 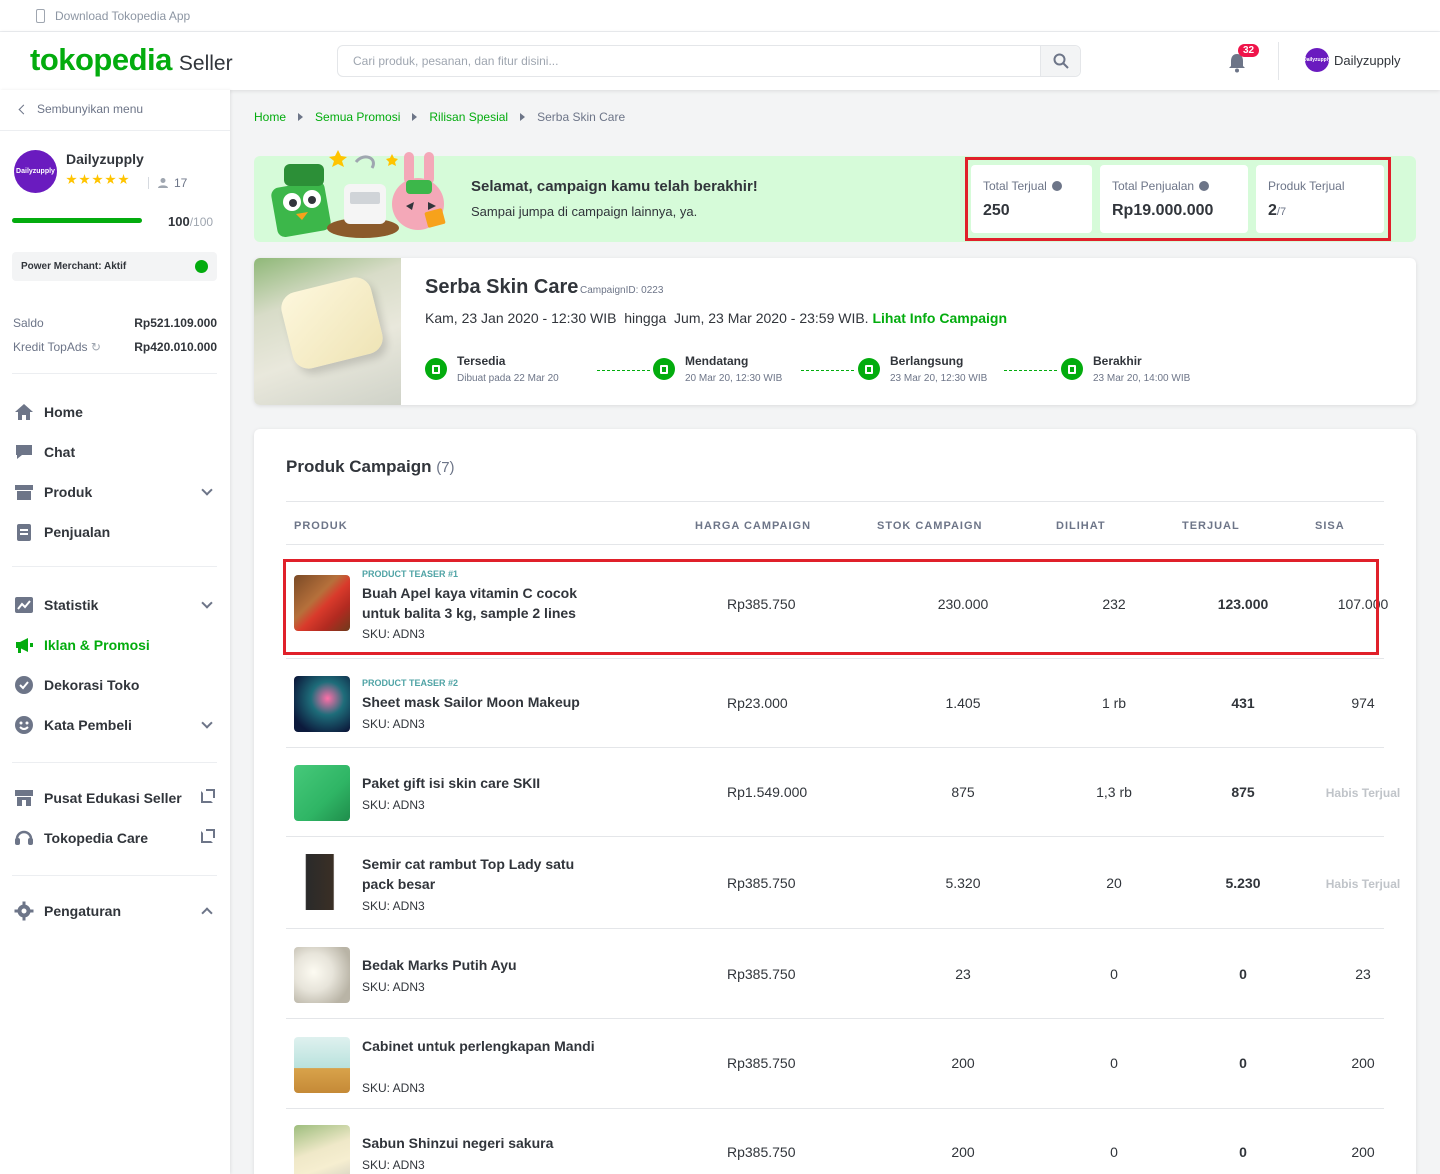 I want to click on cell-dilihat: 1 rb, so click(x=1114, y=703).